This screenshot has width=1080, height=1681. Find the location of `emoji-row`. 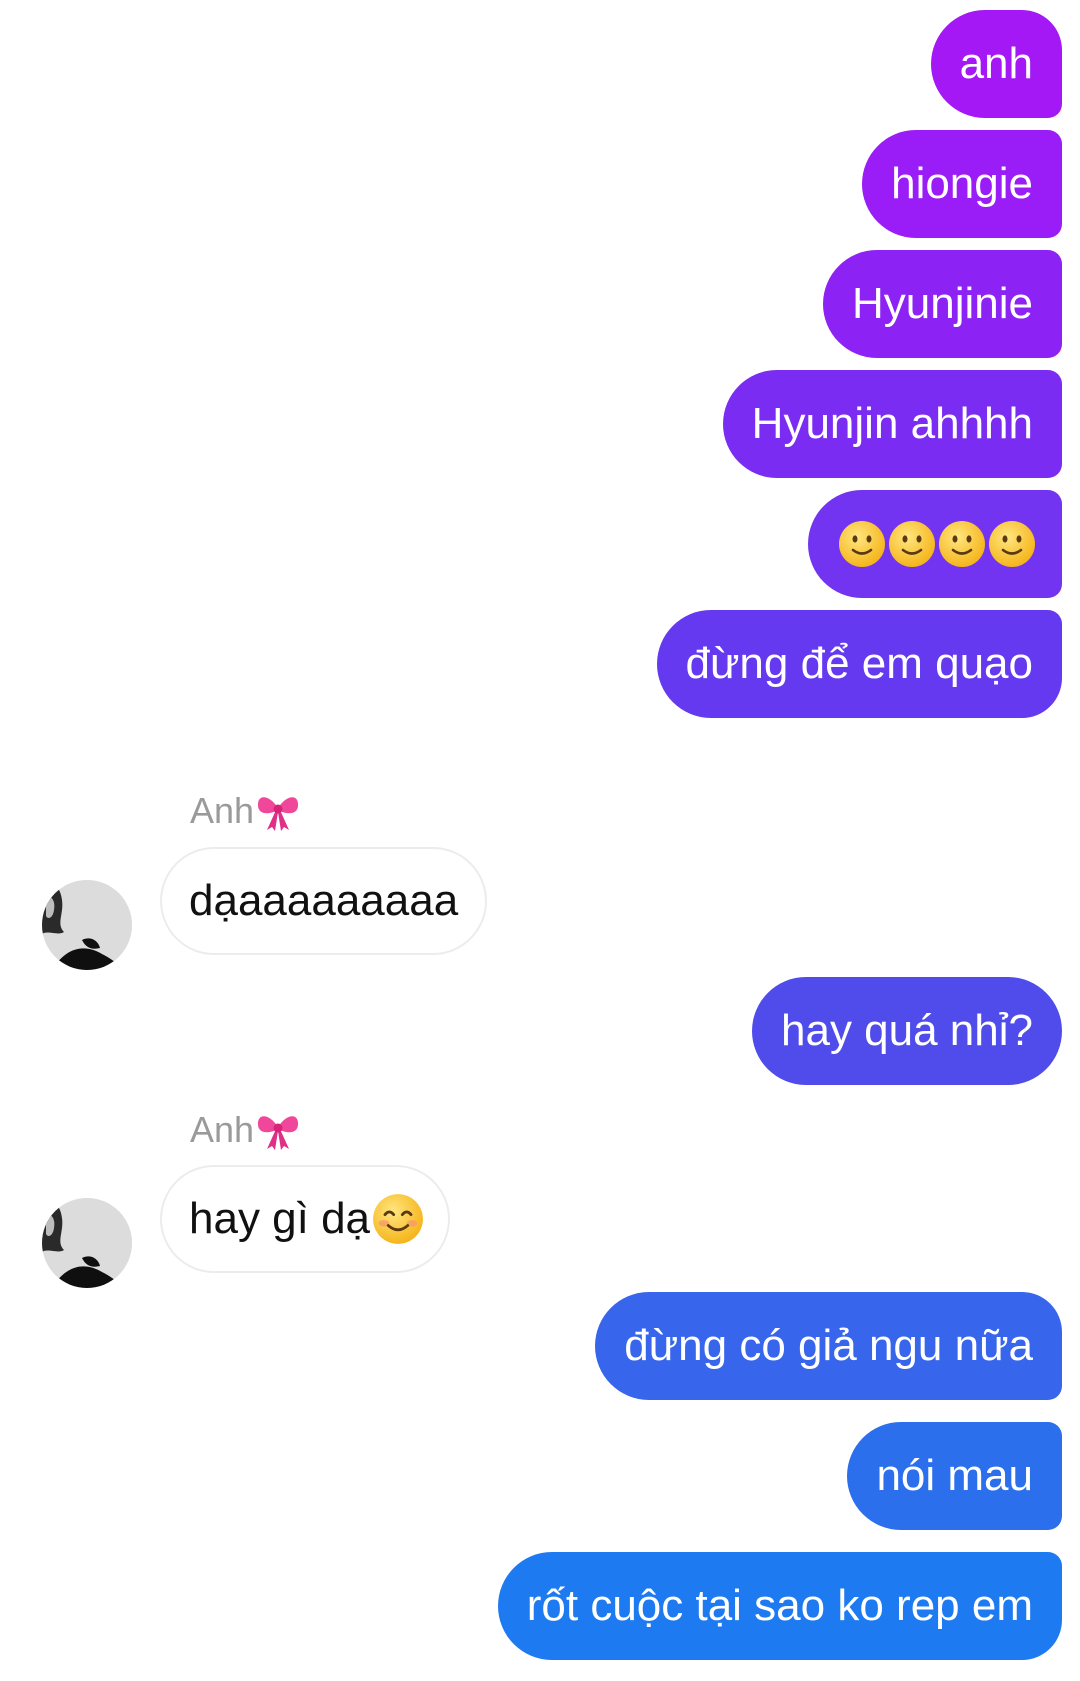

emoji-row is located at coordinates (937, 544).